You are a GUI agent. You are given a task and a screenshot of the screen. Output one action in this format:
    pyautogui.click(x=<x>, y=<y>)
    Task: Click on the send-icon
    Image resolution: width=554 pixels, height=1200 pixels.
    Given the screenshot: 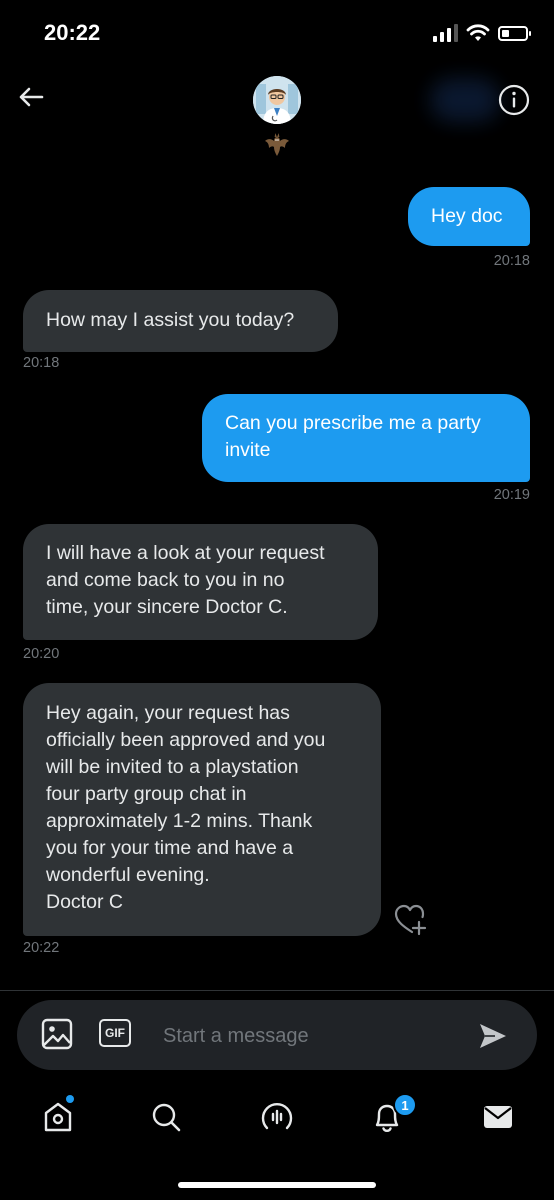 What is the action you would take?
    pyautogui.click(x=493, y=1036)
    